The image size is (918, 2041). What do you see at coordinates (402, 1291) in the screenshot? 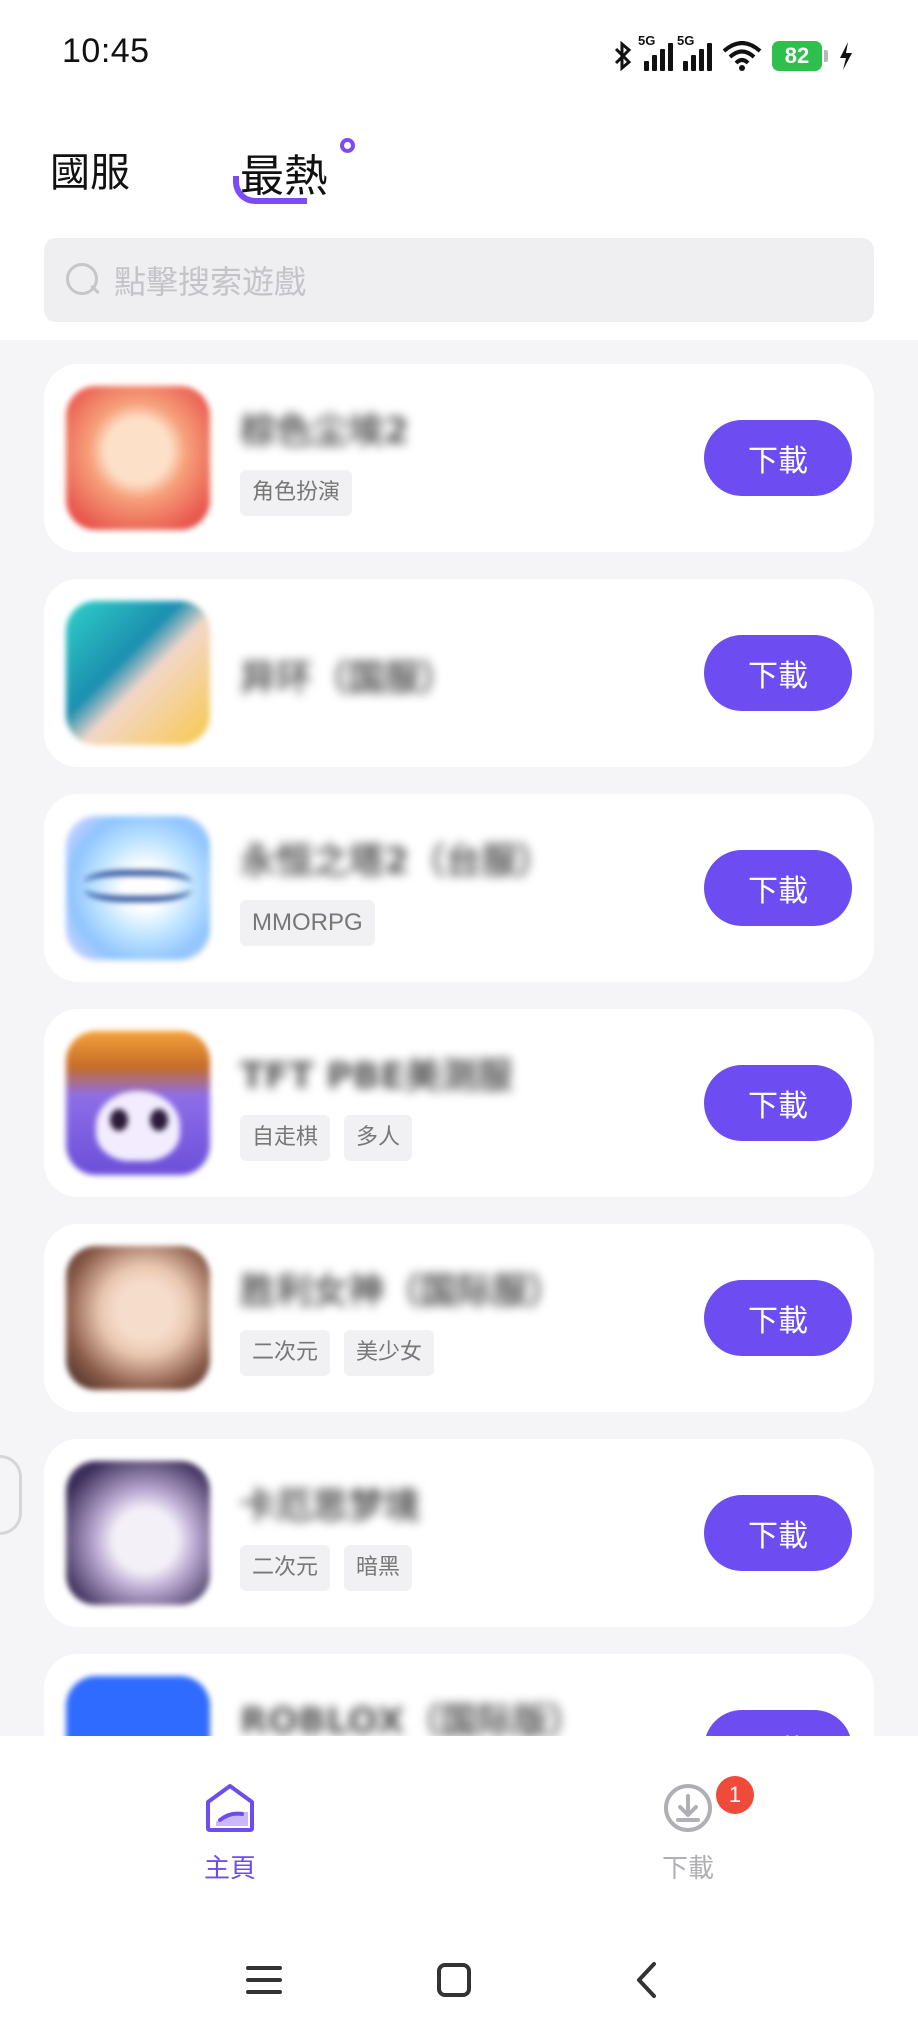
I see `game-name: 胜利女神（国际服）` at bounding box center [402, 1291].